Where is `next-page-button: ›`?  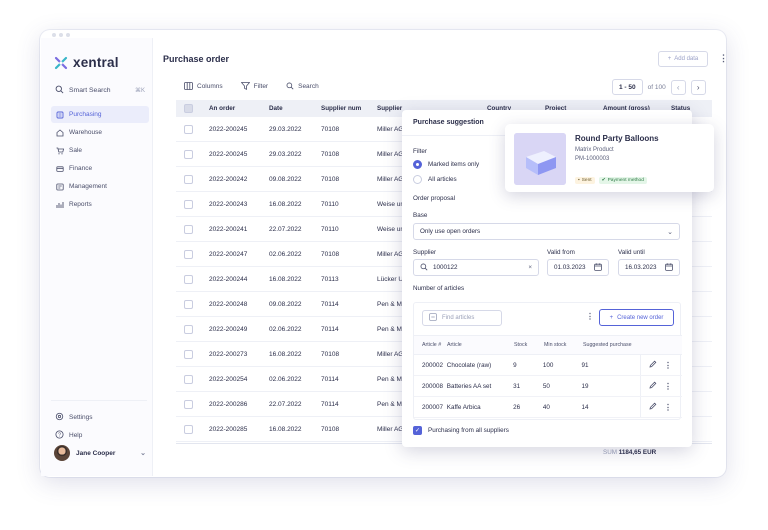
next-page-button: › is located at coordinates (698, 87).